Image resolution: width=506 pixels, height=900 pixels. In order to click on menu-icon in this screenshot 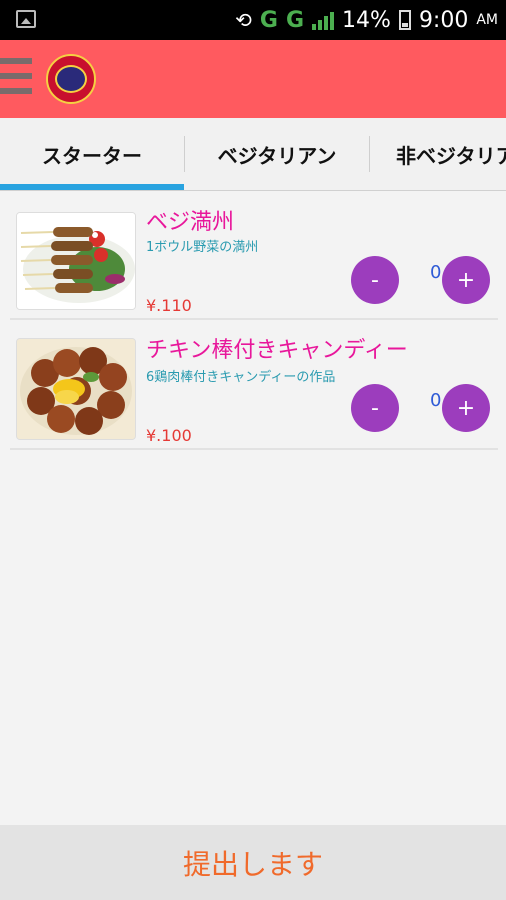, I will do `click(16, 80)`.